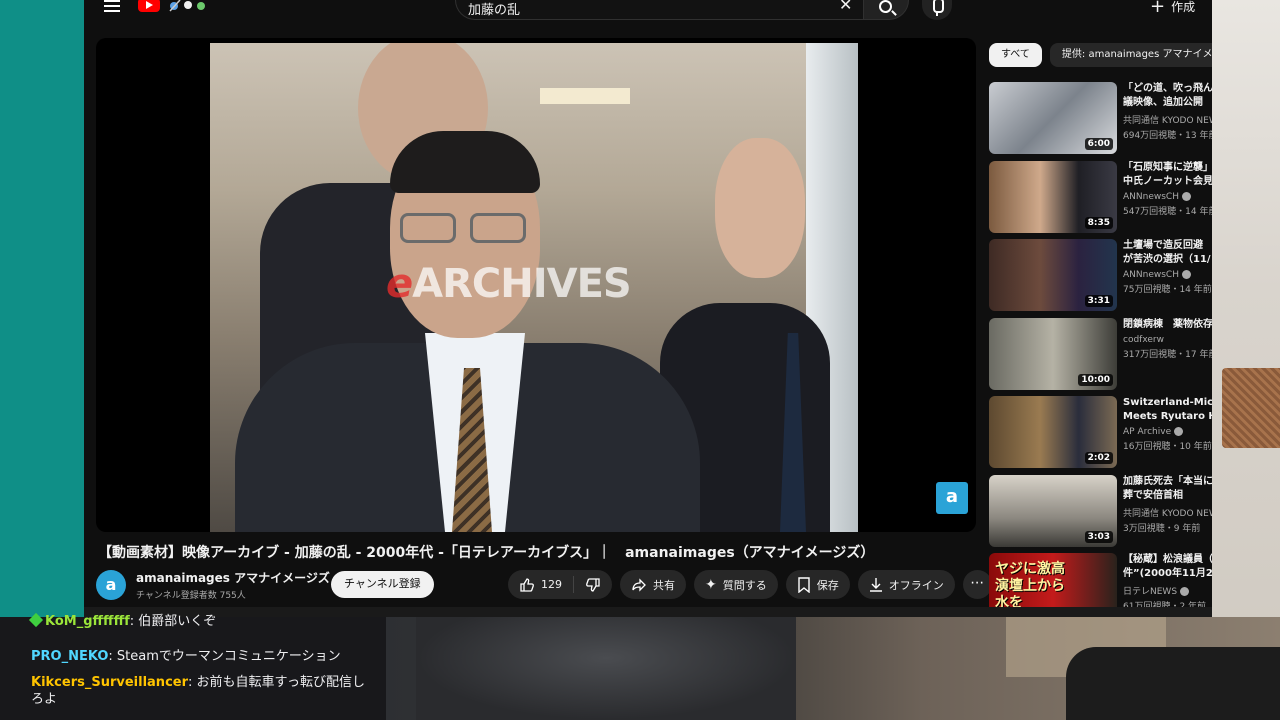 This screenshot has height=720, width=1280. I want to click on scene-person-right-head, so click(760, 208).